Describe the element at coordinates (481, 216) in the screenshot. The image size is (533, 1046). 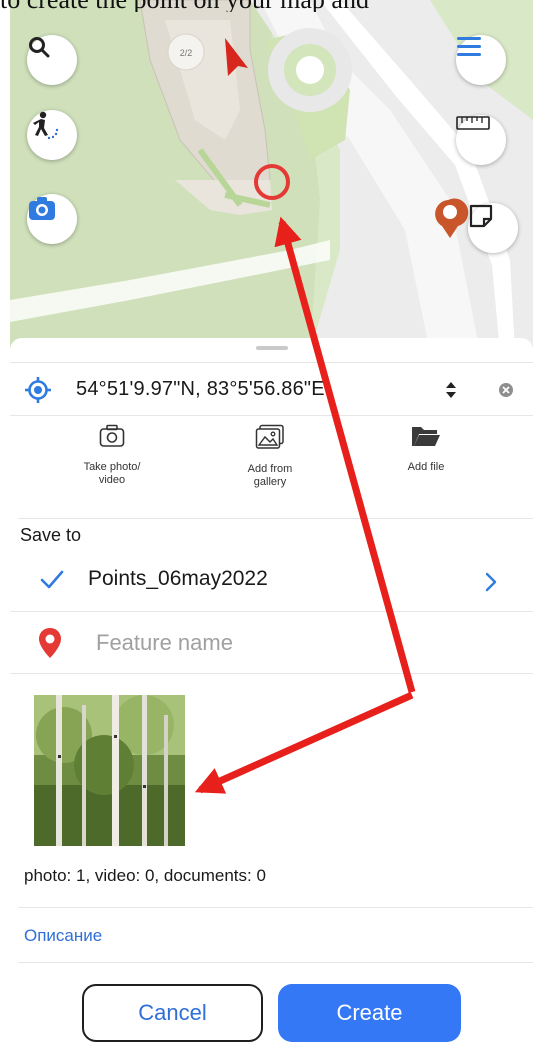
I see `area-measure-icon` at that location.